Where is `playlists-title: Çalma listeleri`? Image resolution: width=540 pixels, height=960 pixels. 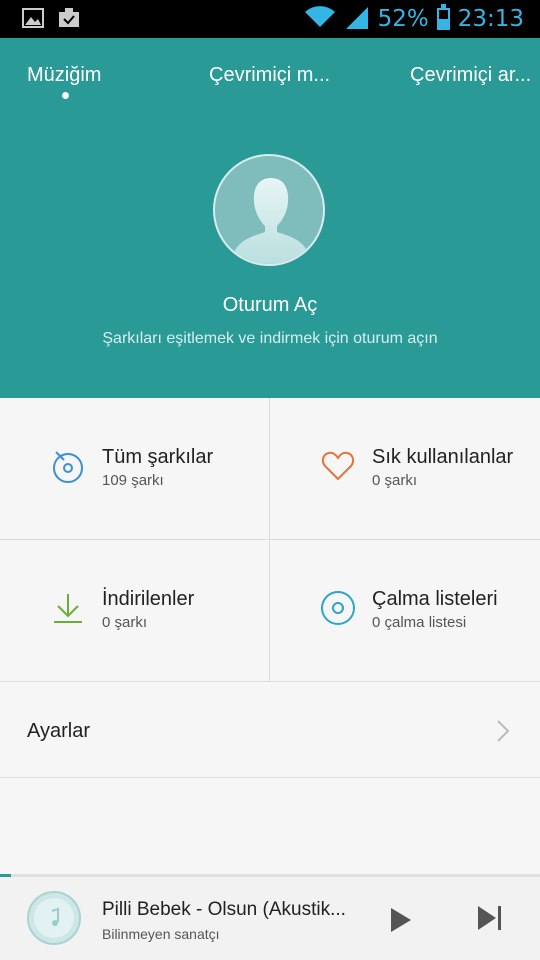
playlists-title: Çalma listeleri is located at coordinates (435, 599).